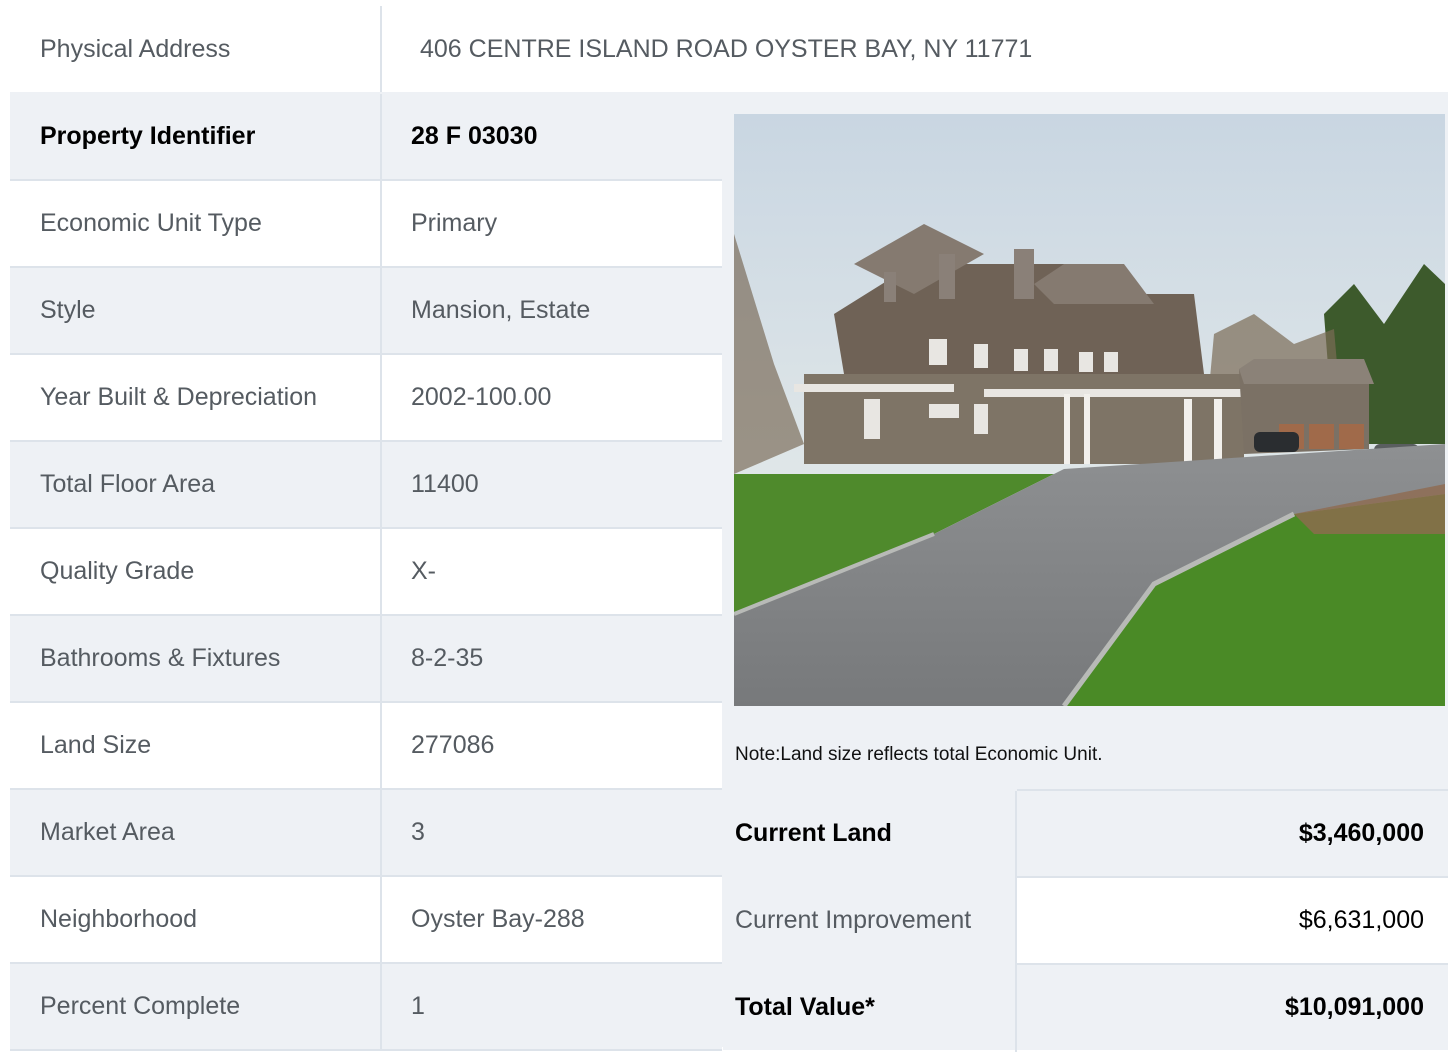 The height and width of the screenshot is (1052, 1450). Describe the element at coordinates (552, 136) in the screenshot. I see `detail-value-cell: 28 F 03030` at that location.